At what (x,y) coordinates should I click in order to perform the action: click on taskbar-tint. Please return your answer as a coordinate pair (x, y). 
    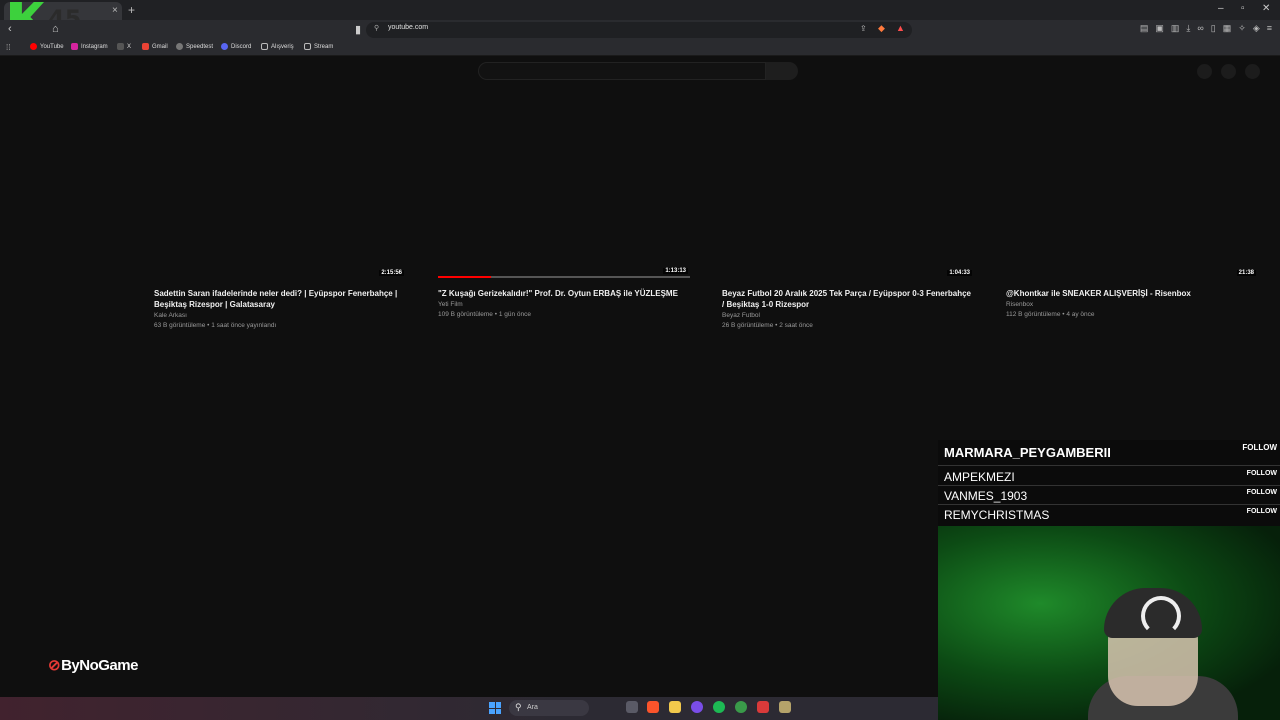
    Looking at the image, I should click on (469, 708).